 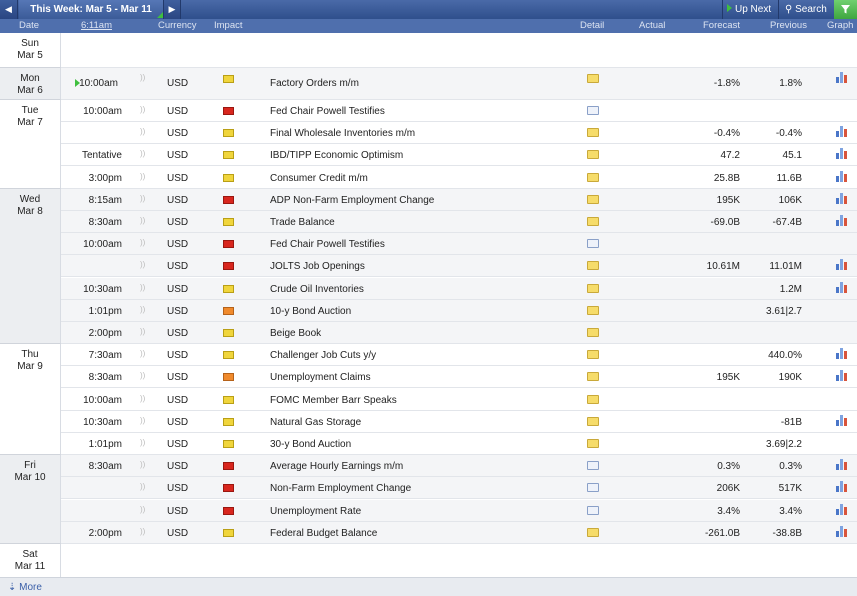 I want to click on table-row: )) USD Unemployment Rate 3.4% 3.4%, so click(x=428, y=510).